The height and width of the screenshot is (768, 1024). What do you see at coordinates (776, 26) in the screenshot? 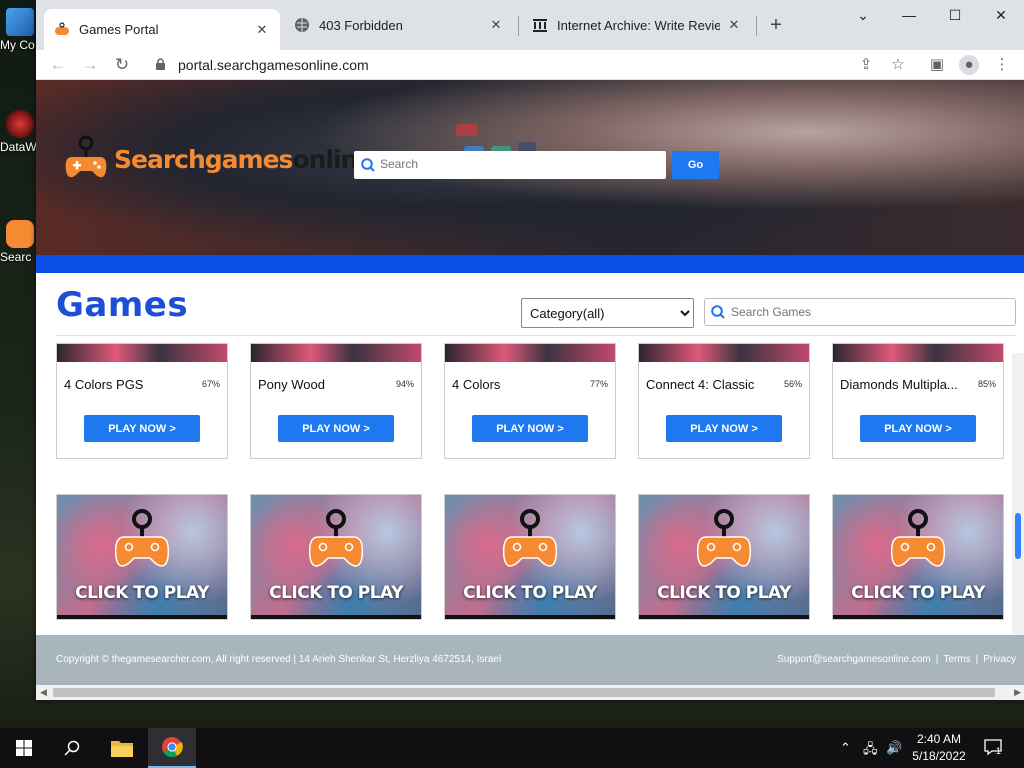
I see `new-tab-button: +` at bounding box center [776, 26].